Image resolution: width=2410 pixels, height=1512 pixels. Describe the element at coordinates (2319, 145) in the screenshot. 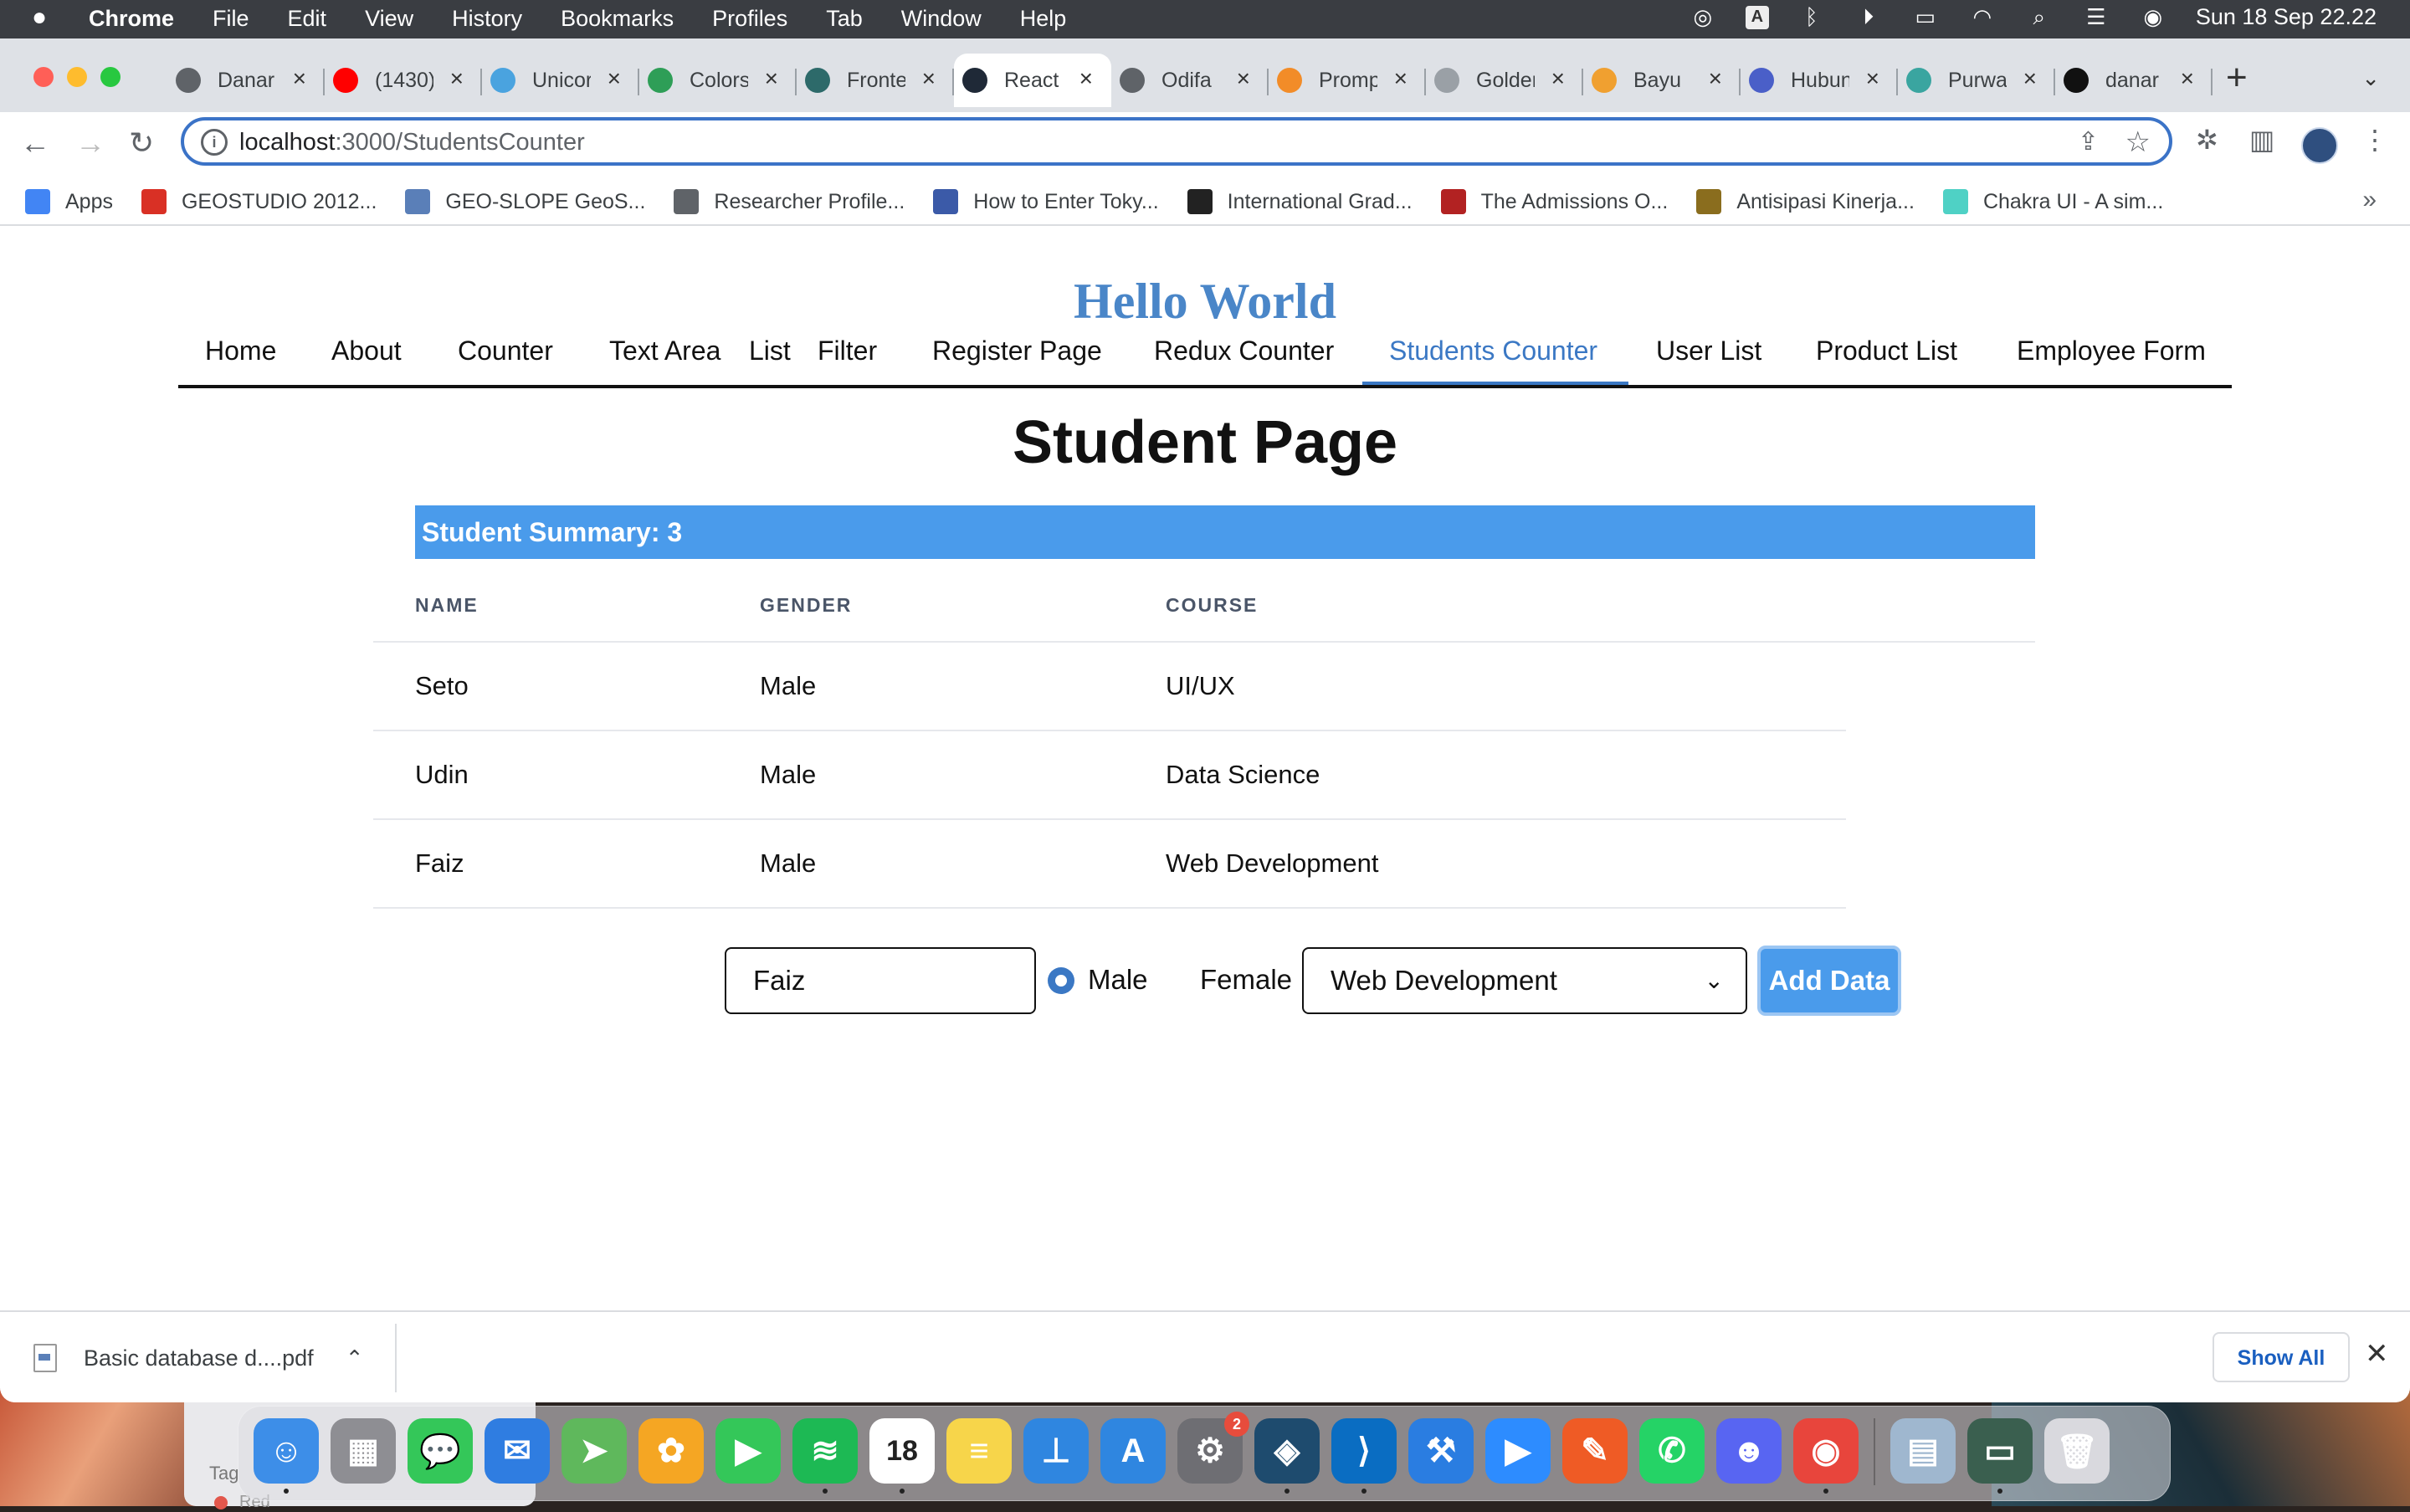

I see `profile-avatar` at that location.